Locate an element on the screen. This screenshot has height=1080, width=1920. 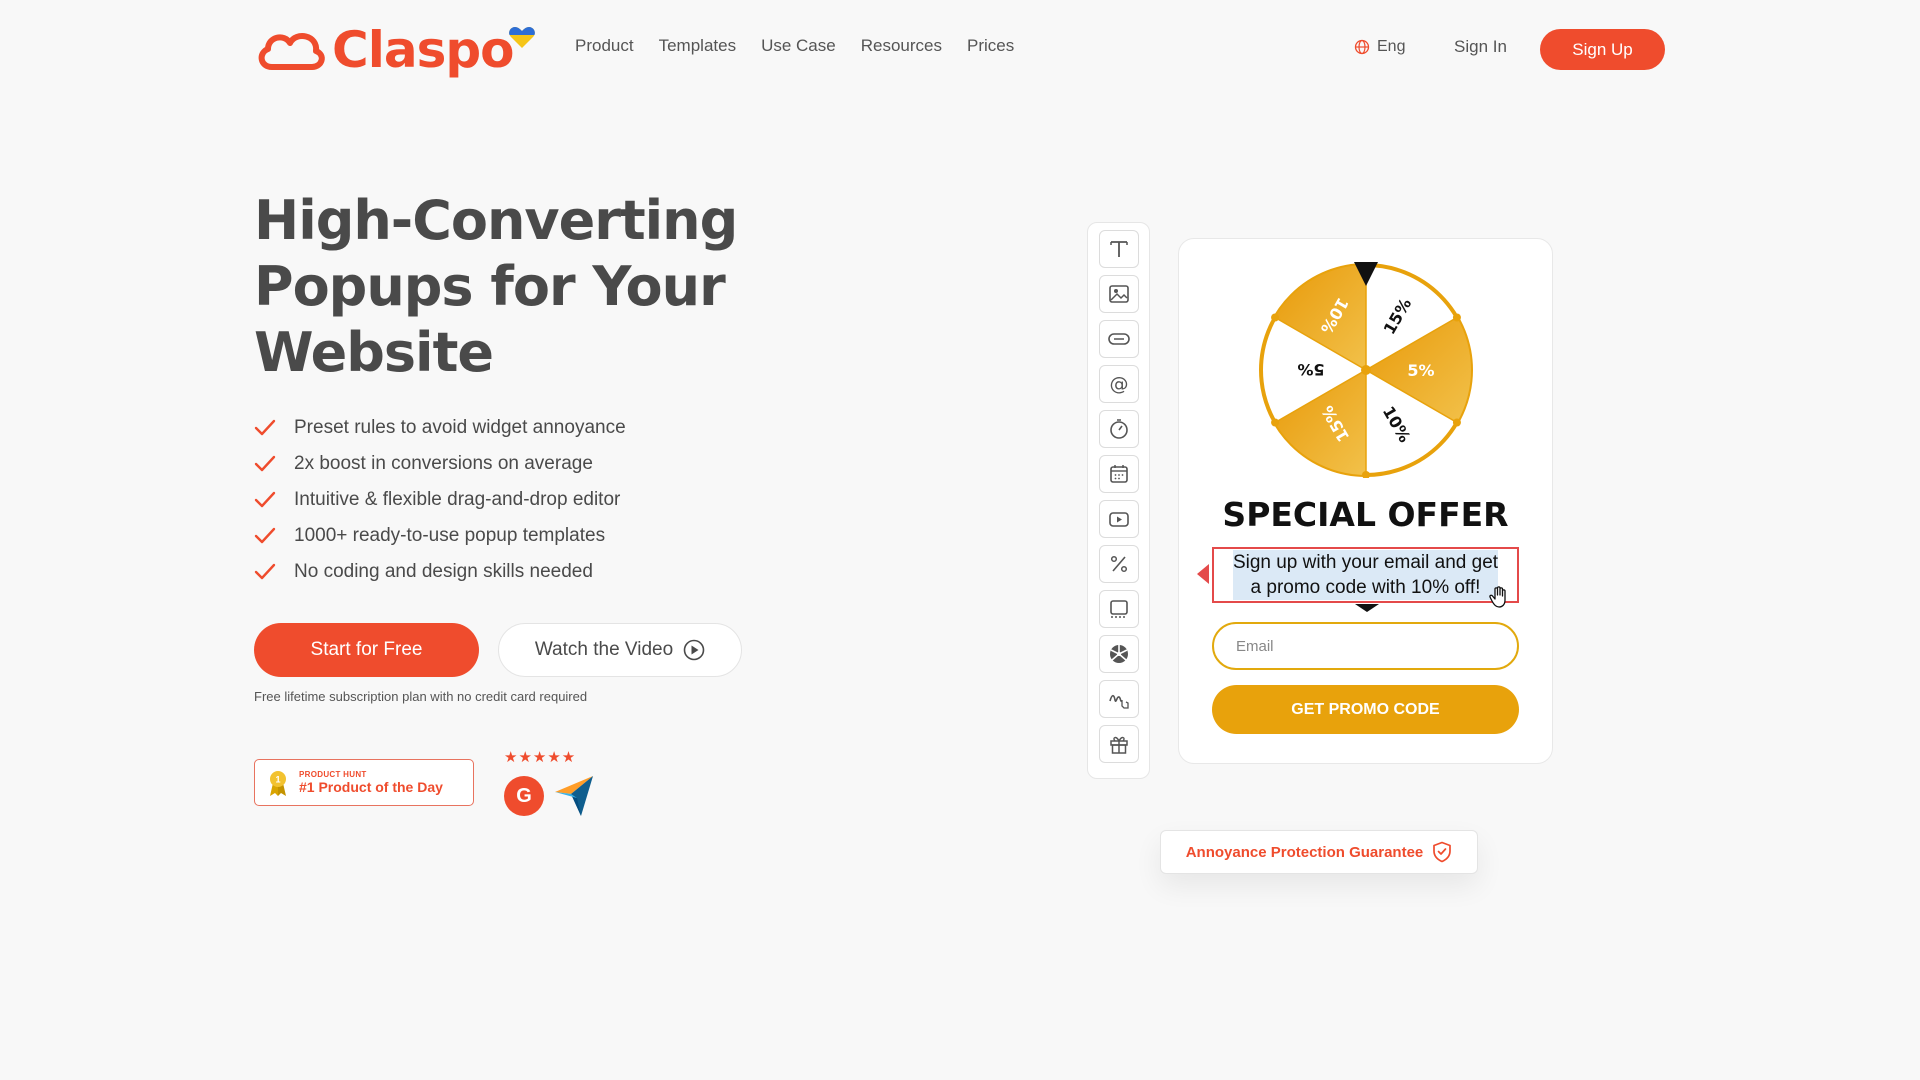
ukraine-heart-icon is located at coordinates (522, 37).